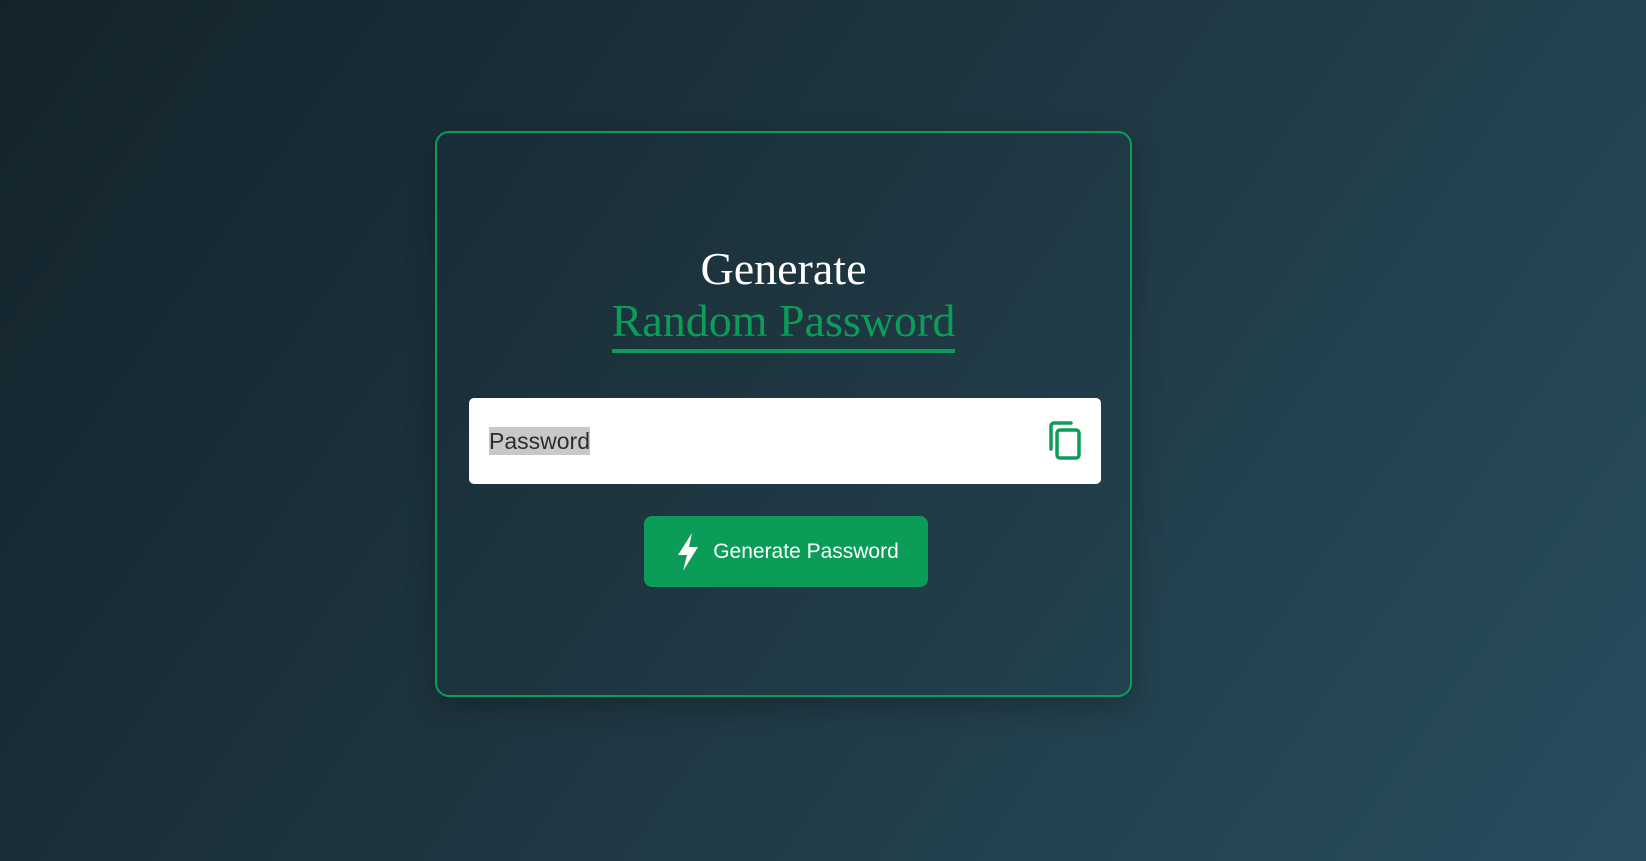 Image resolution: width=1646 pixels, height=861 pixels. I want to click on copy-button, so click(1066, 441).